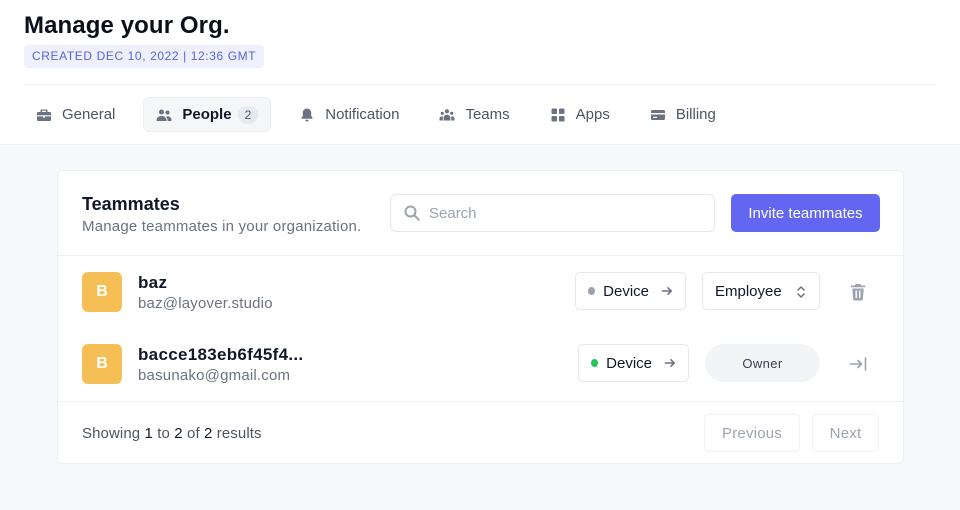 Image resolution: width=960 pixels, height=510 pixels. I want to click on tab-notification: Notification, so click(349, 114).